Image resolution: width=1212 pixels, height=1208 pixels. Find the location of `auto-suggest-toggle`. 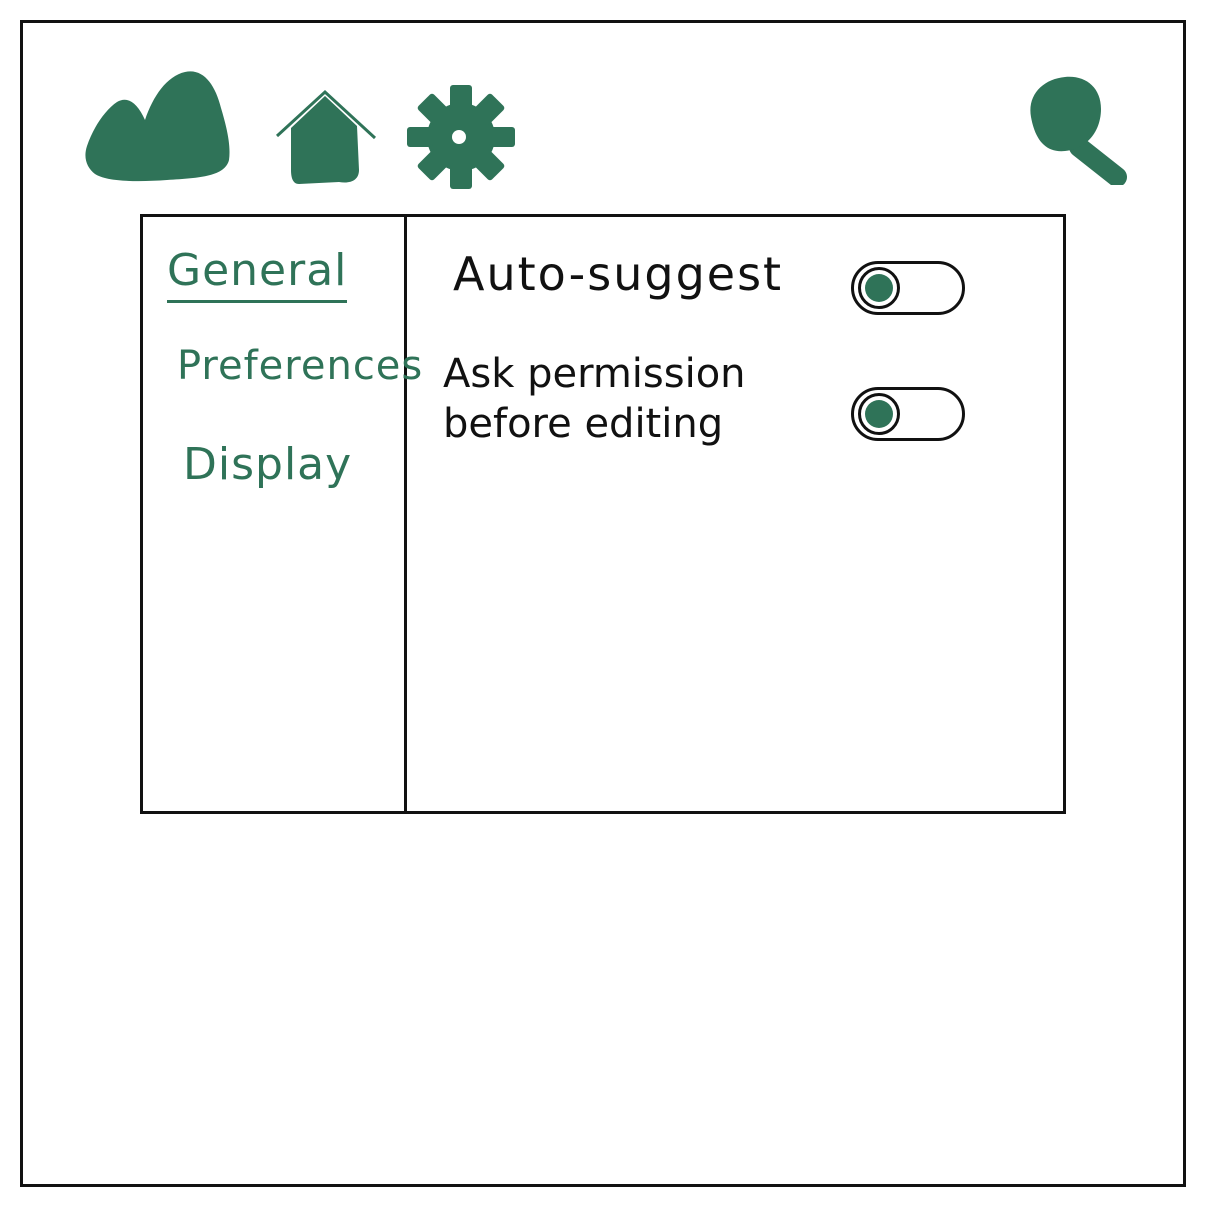

auto-suggest-toggle is located at coordinates (908, 288).